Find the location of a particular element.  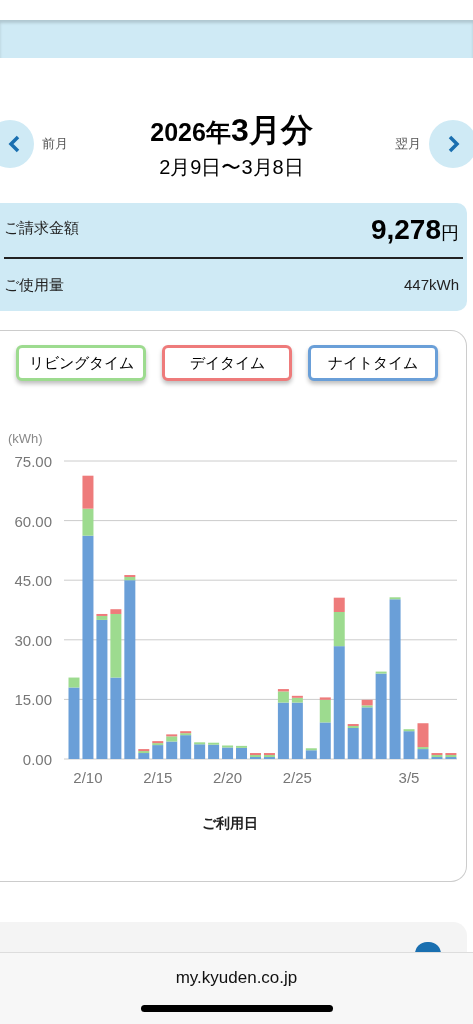

legend-toggle: デイタイム is located at coordinates (227, 363).